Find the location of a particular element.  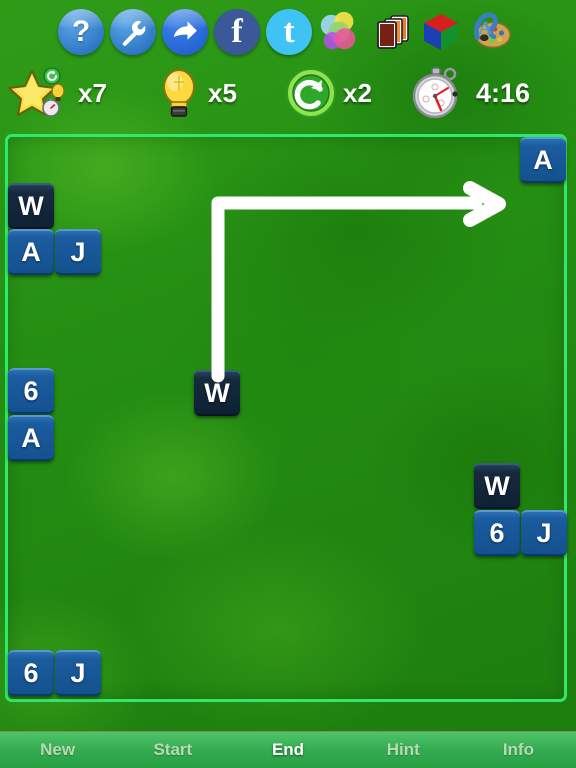

tile-6-2: 6 is located at coordinates (497, 533).